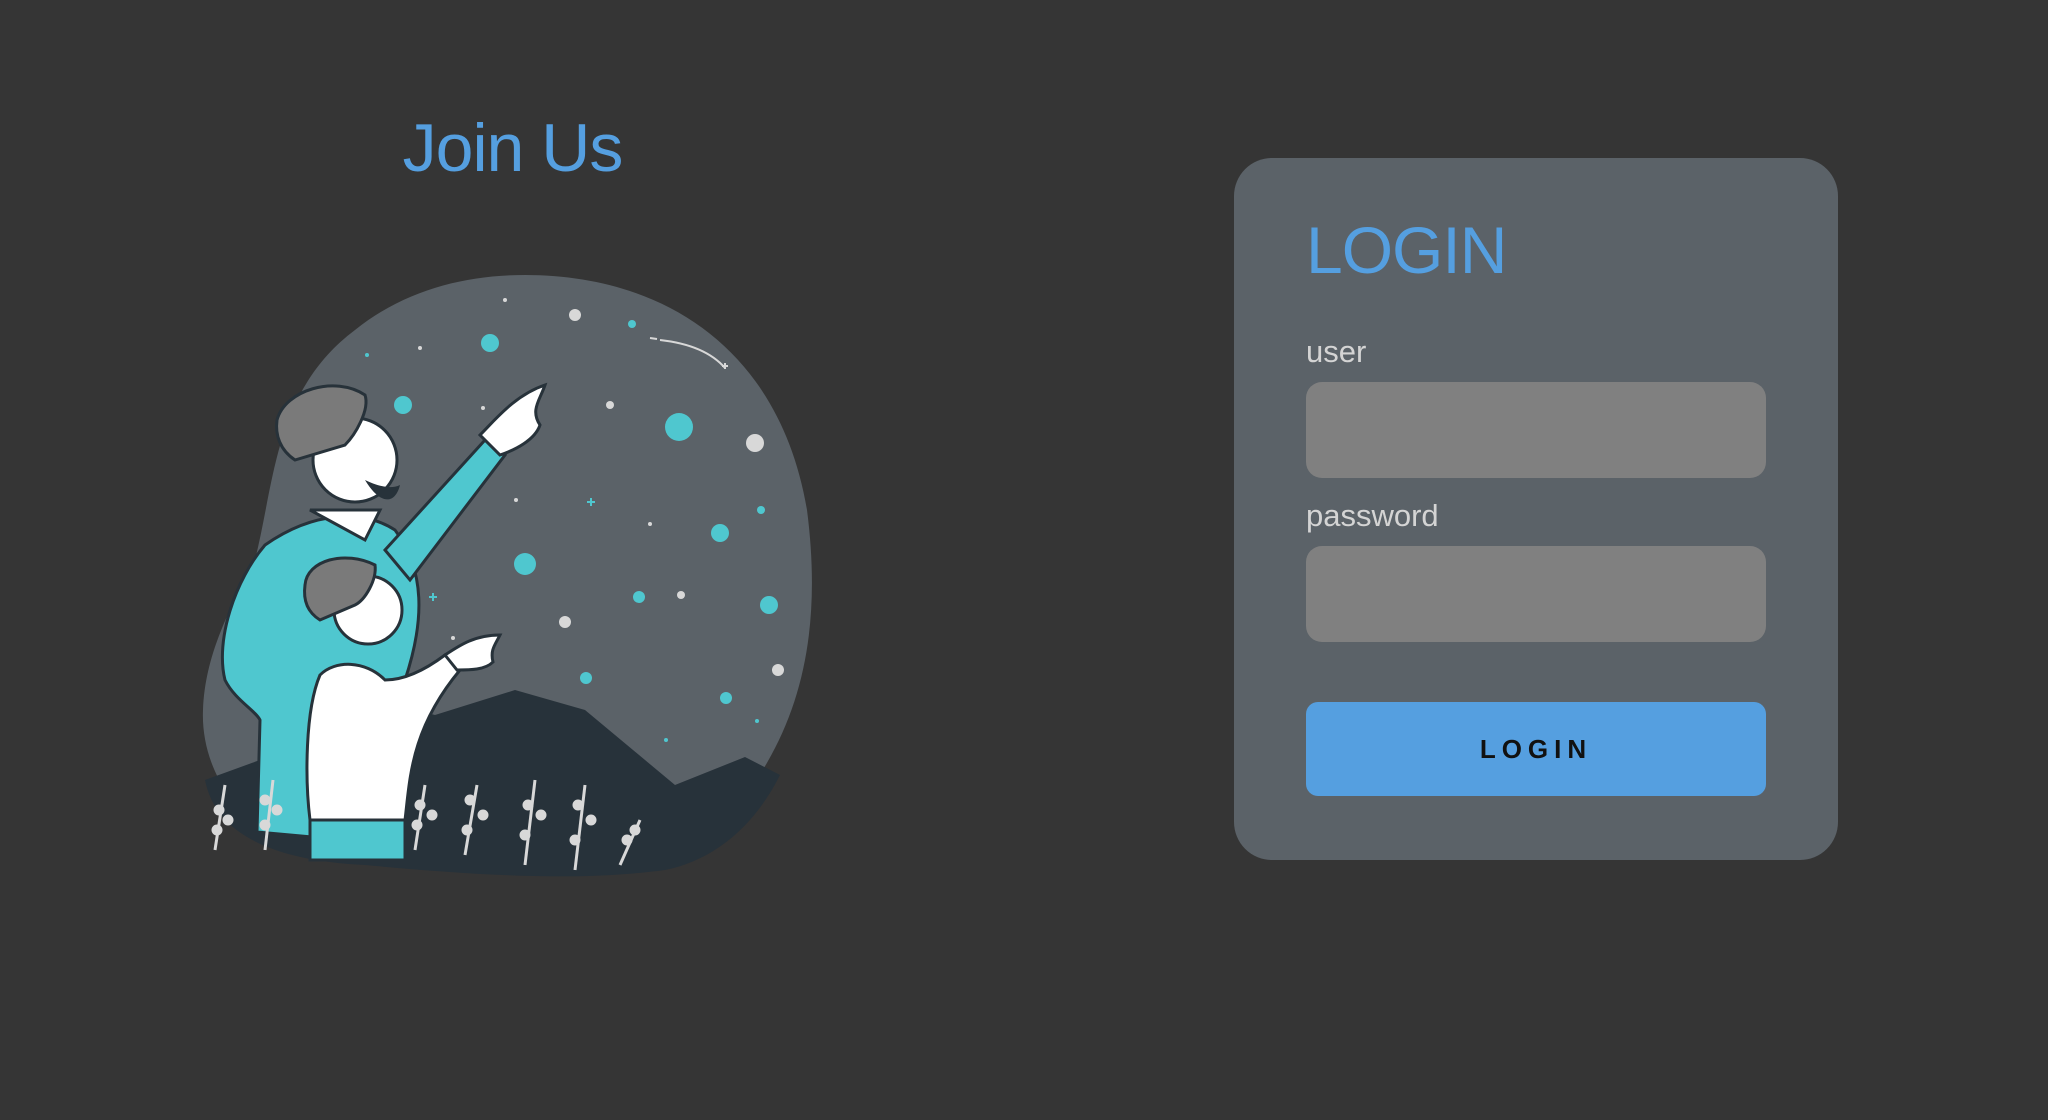 The height and width of the screenshot is (1120, 2048). Describe the element at coordinates (1536, 749) in the screenshot. I see `login-button: LOGIN` at that location.